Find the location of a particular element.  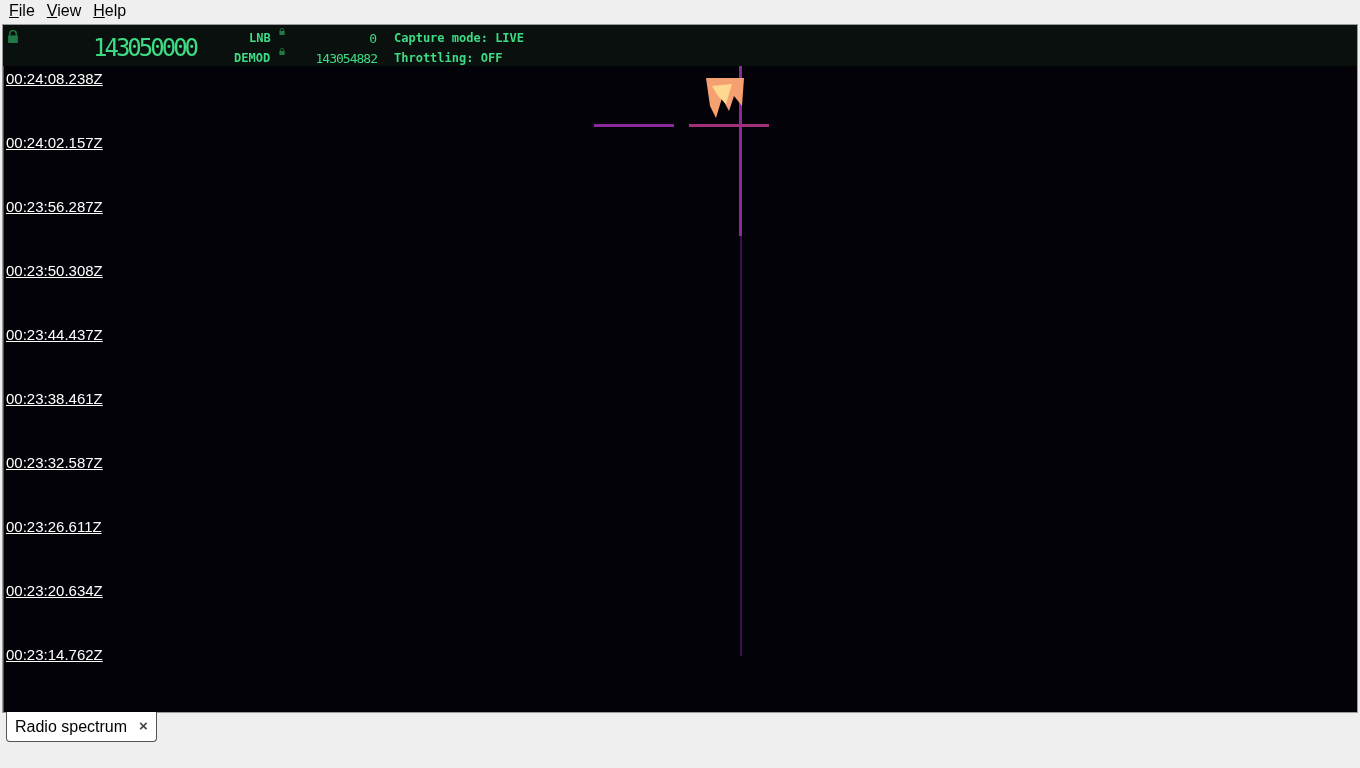

demod-value: 143054882 is located at coordinates (346, 59).